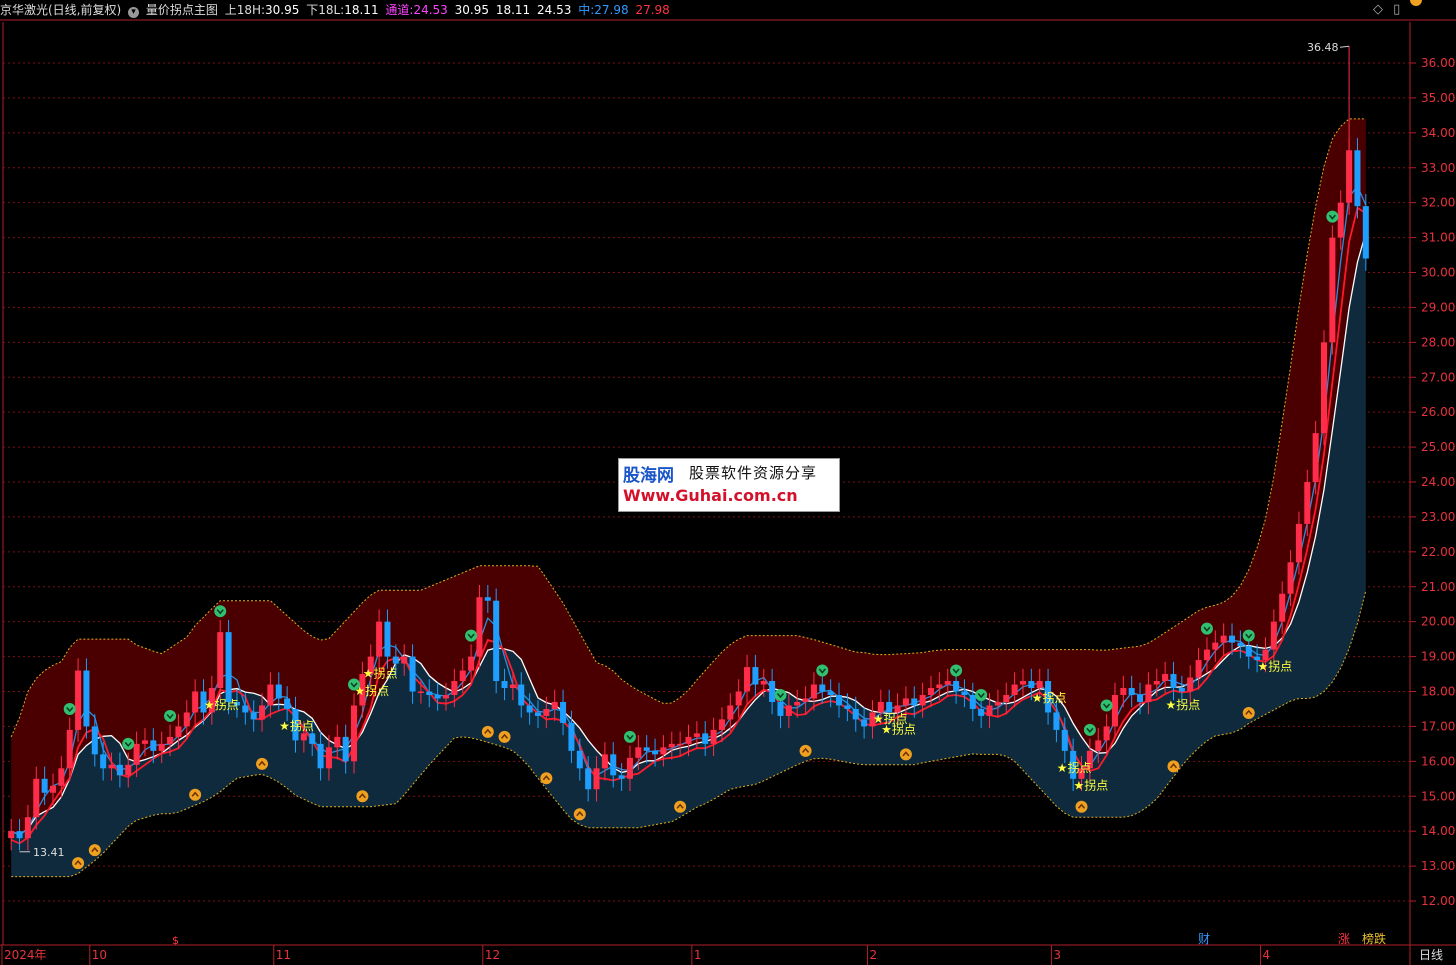 The width and height of the screenshot is (1456, 965). What do you see at coordinates (1344, 938) in the screenshot?
I see `bottom-marker: 涨` at bounding box center [1344, 938].